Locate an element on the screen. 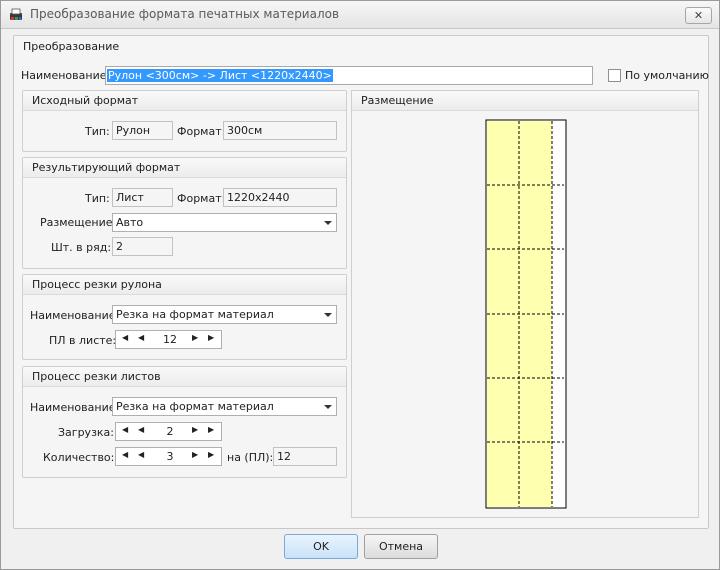 The image size is (720, 570). source-format-field: 300см is located at coordinates (280, 130).